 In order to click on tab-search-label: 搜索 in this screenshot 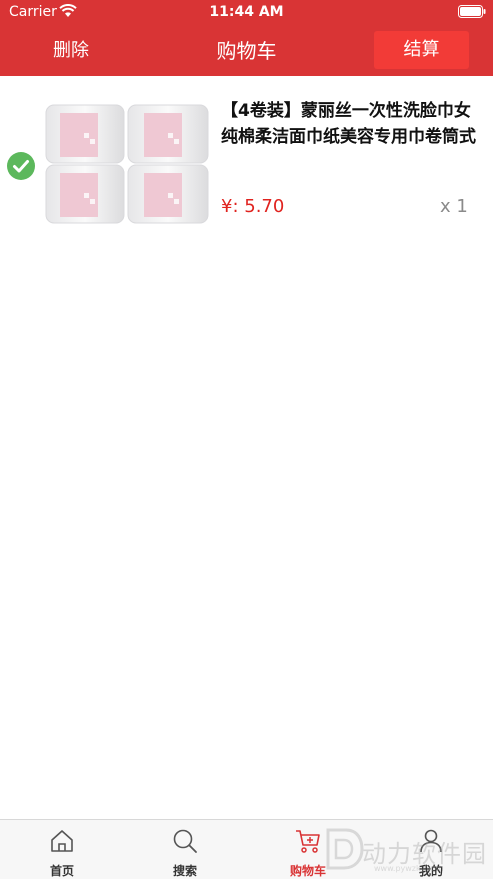, I will do `click(184, 871)`.